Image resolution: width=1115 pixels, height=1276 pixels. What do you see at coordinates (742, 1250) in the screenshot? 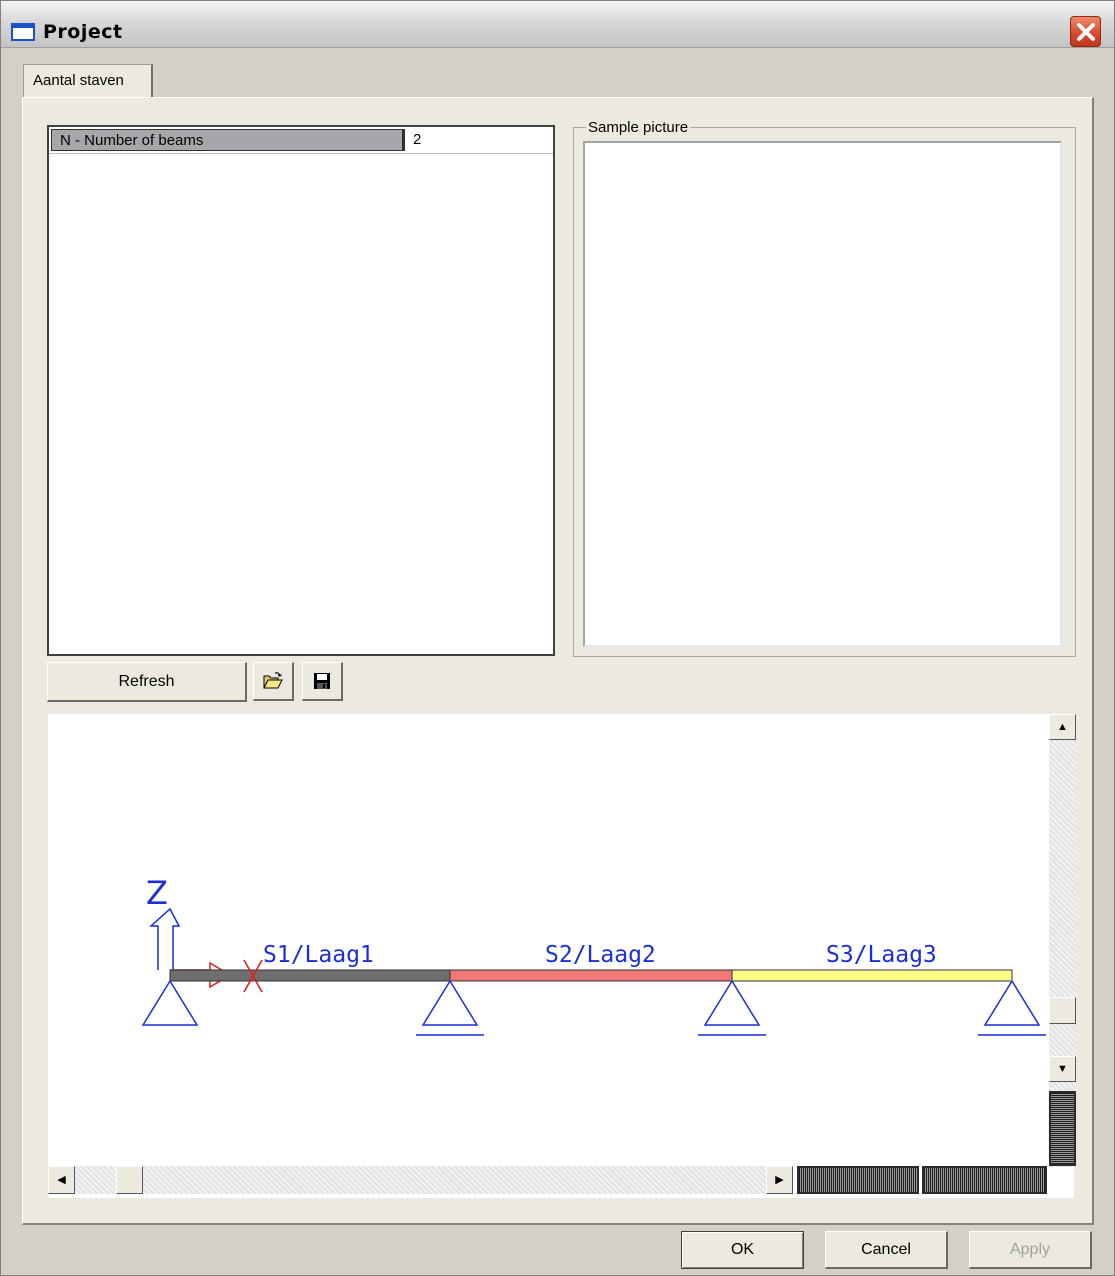
I see `ok-button: OK` at bounding box center [742, 1250].